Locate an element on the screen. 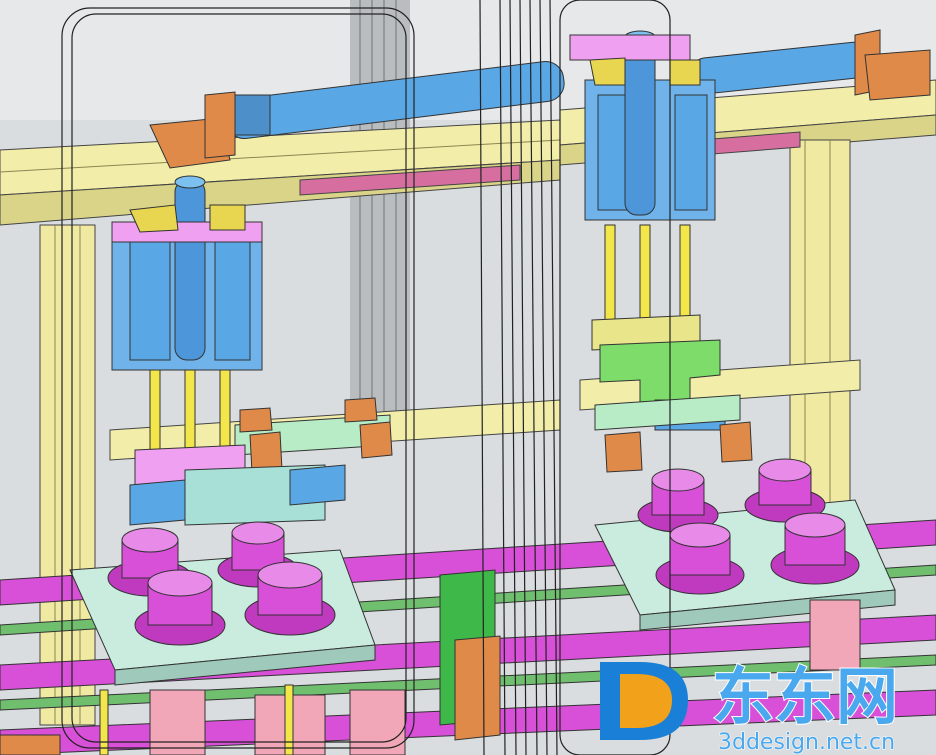 This screenshot has height=755, width=936. watermark-logo-icon is located at coordinates (644, 701).